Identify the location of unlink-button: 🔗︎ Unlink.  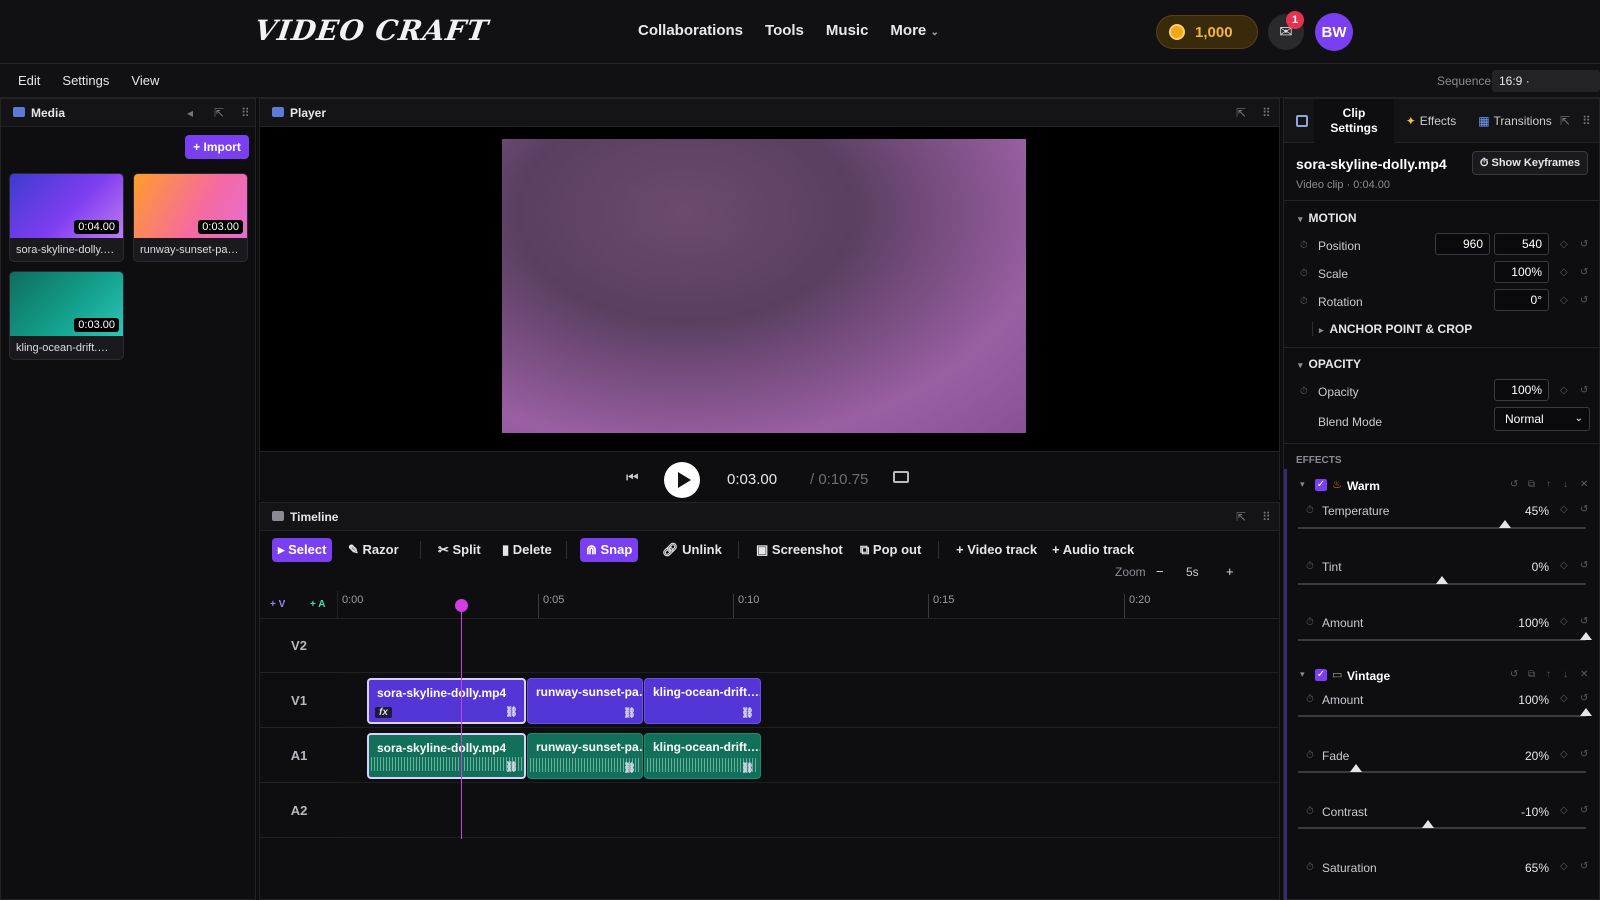
(692, 550).